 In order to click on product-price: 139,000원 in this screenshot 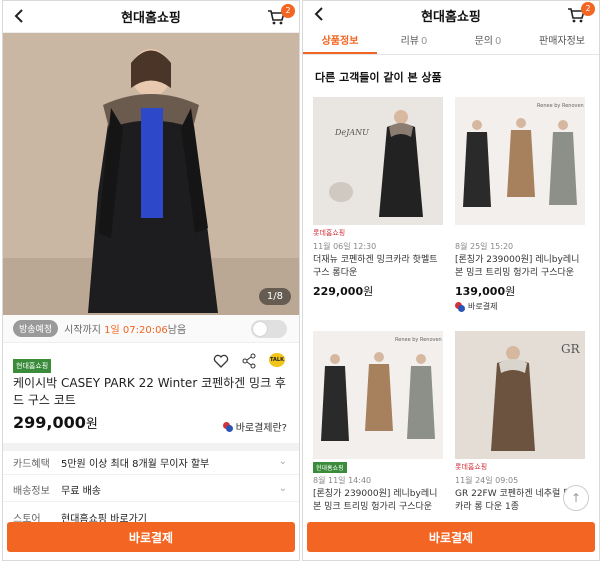, I will do `click(520, 291)`.